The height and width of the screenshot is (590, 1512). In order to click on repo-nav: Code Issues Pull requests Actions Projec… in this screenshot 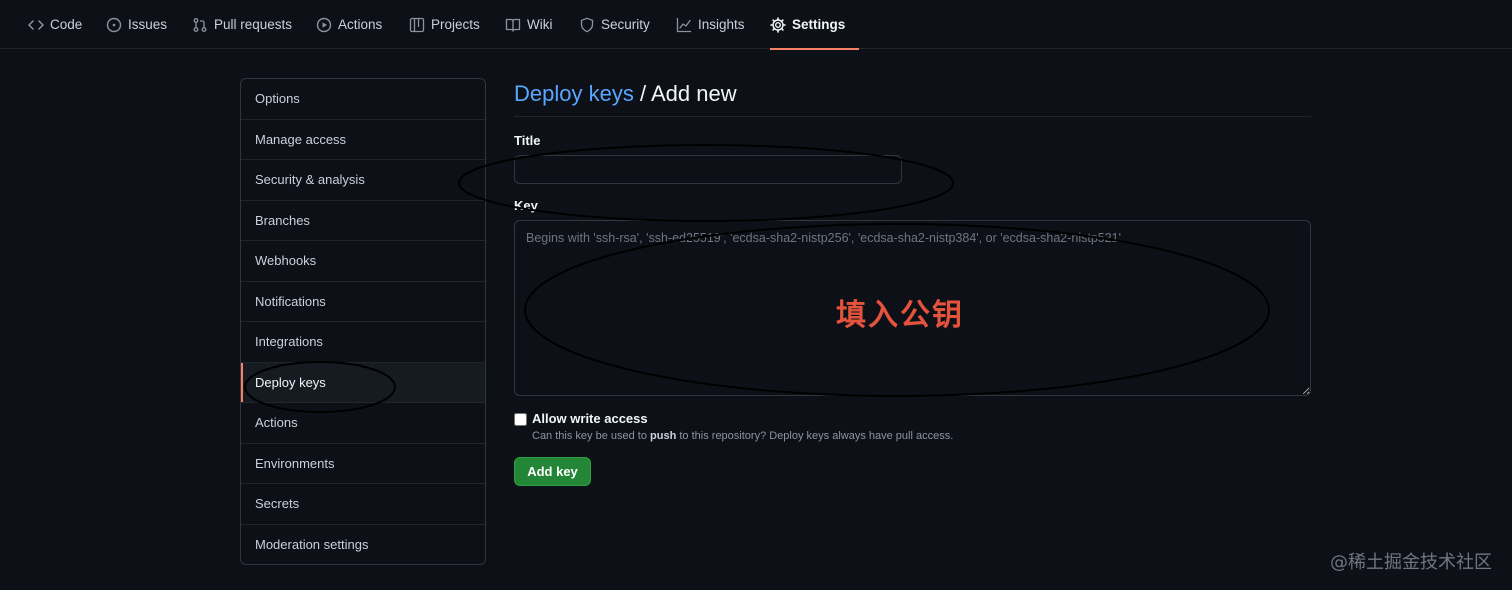, I will do `click(756, 25)`.